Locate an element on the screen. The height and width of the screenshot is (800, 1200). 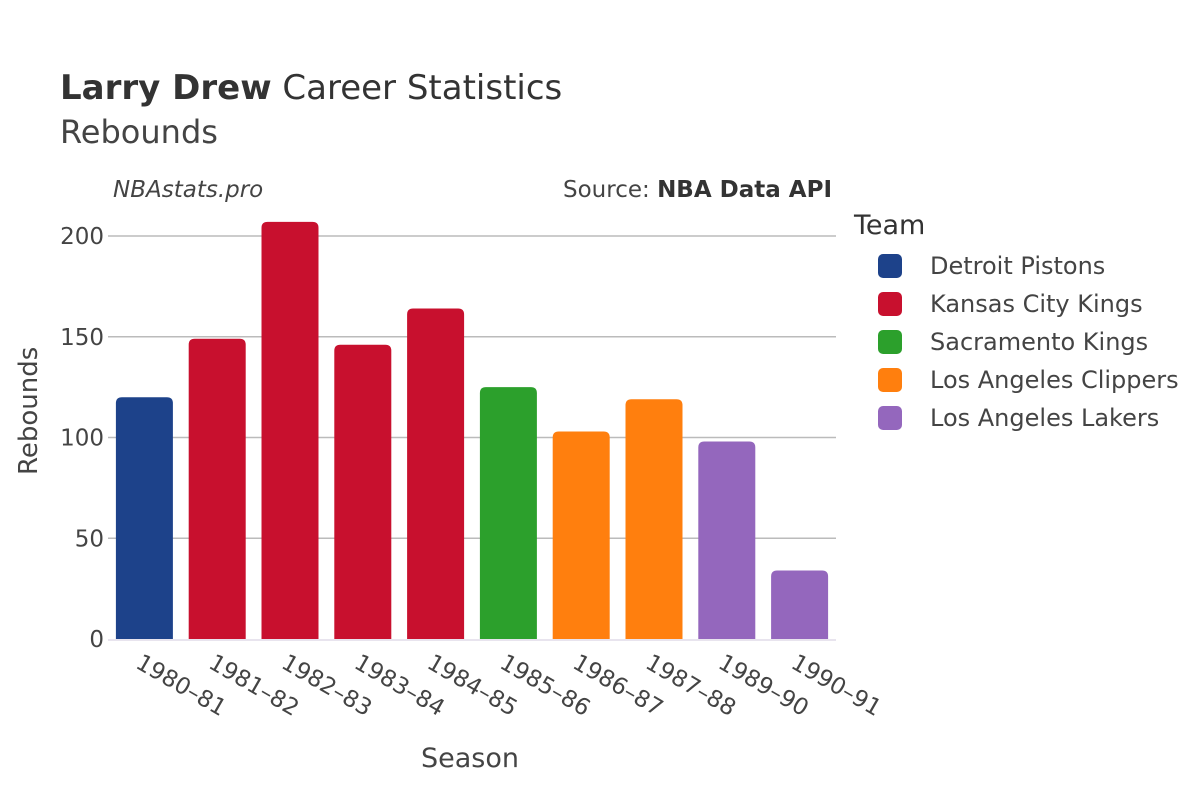
legend-label: Detroit Pistons is located at coordinates (1018, 266).